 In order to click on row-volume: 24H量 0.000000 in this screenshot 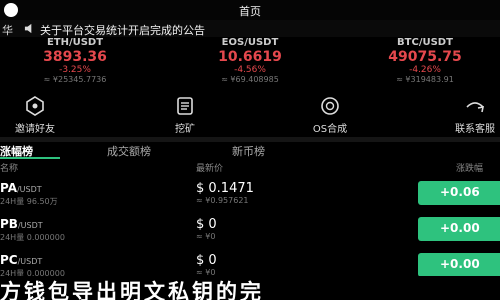, I will do `click(32, 237)`.